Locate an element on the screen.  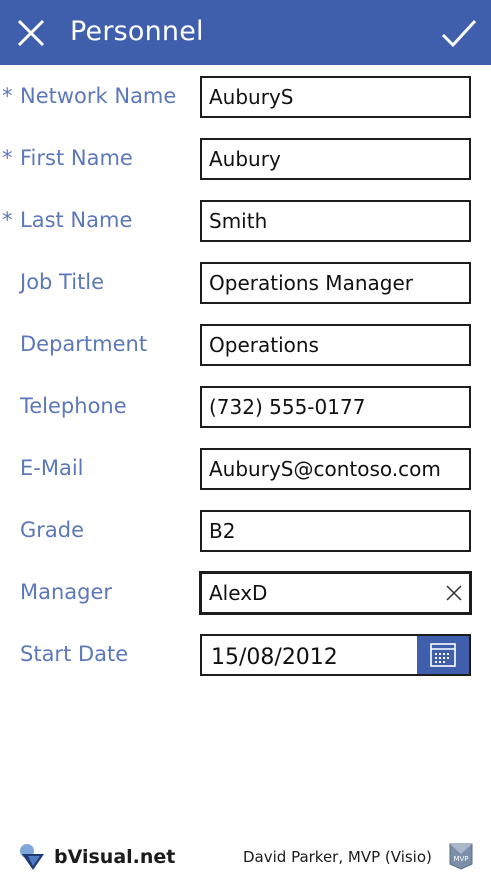
close-button is located at coordinates (31, 33).